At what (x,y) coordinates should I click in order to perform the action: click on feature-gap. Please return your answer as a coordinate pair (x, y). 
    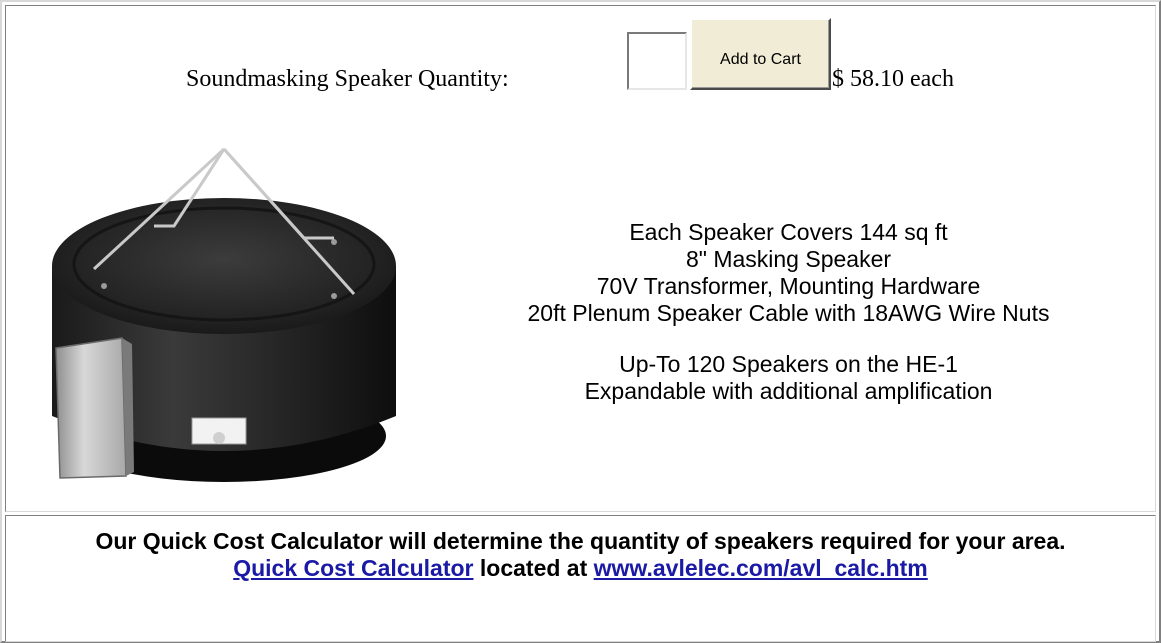
    Looking at the image, I should click on (788, 339).